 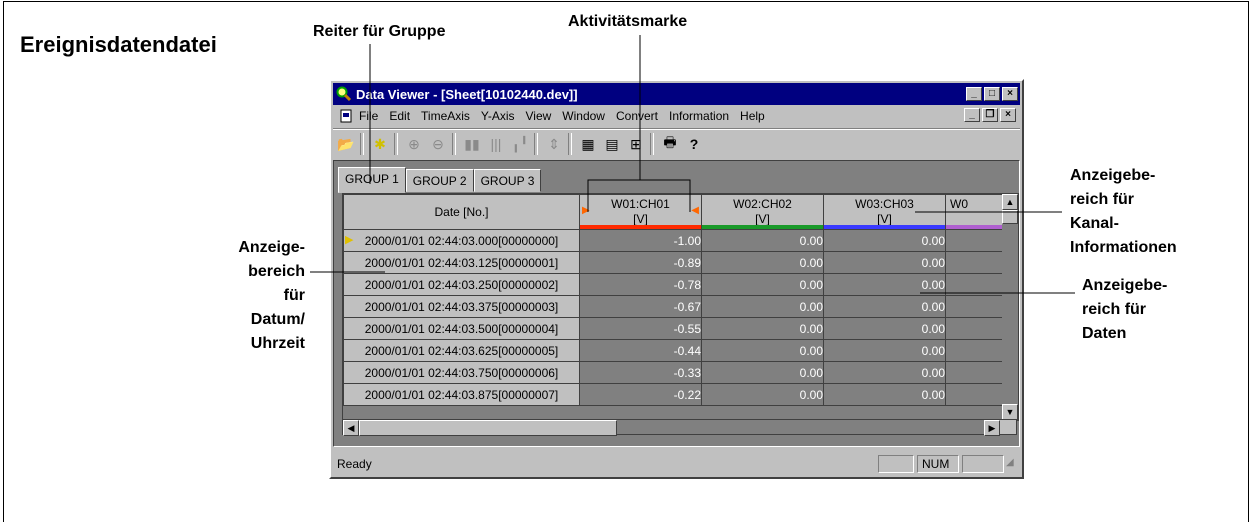 I want to click on menu-y-axis: Y-Axis, so click(x=498, y=116).